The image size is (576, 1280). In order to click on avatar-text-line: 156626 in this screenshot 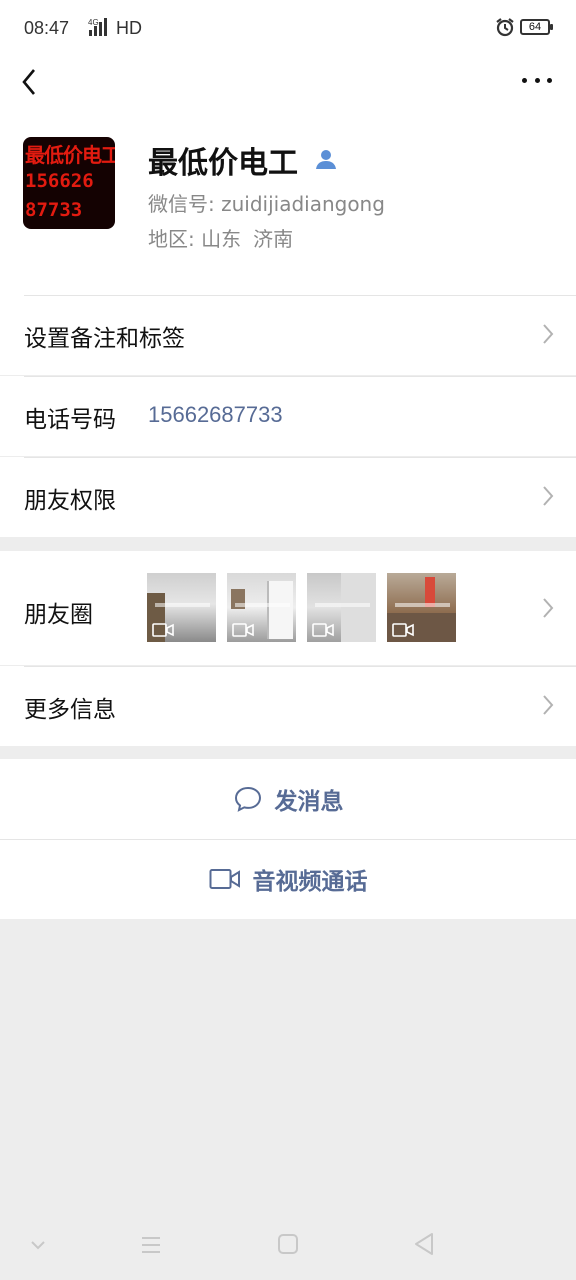, I will do `click(59, 181)`.